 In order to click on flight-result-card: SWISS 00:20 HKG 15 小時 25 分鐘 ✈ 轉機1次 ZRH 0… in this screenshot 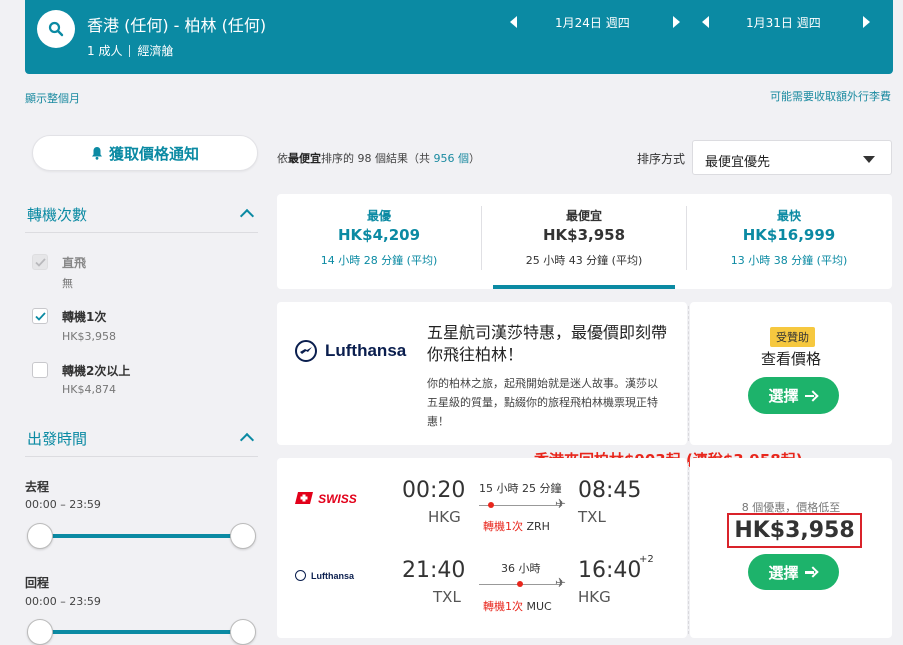, I will do `click(482, 548)`.